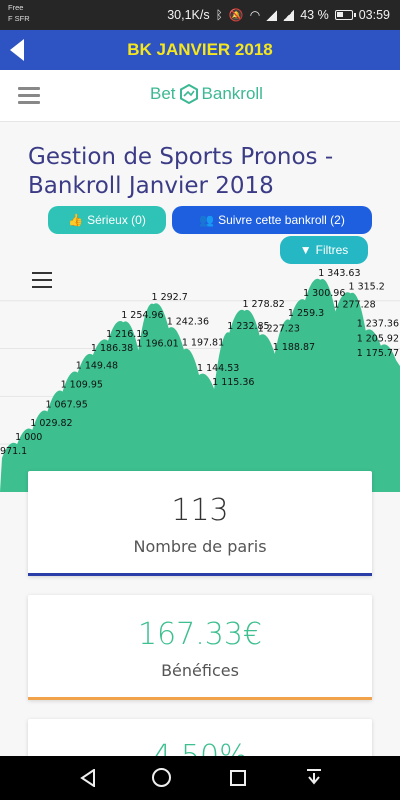 This screenshot has height=800, width=400. I want to click on filters-button: ▼ Filtres, so click(324, 250).